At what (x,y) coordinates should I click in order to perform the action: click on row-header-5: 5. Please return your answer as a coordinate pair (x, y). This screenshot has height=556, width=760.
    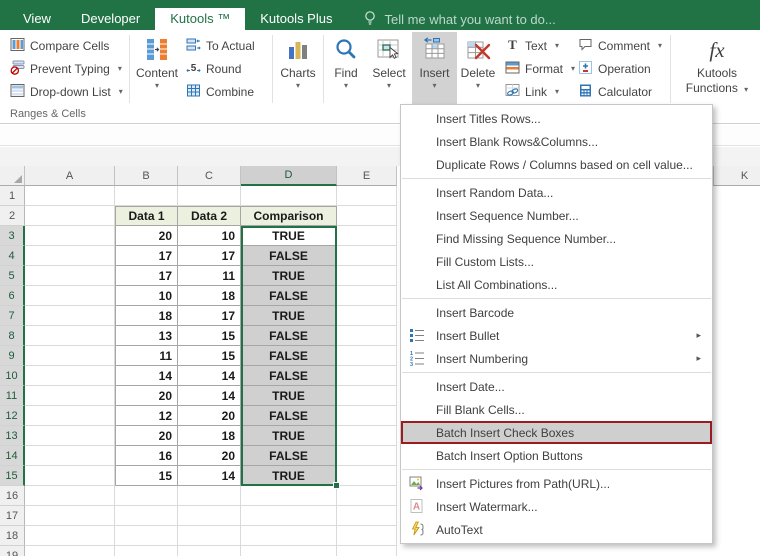
    Looking at the image, I should click on (12, 276).